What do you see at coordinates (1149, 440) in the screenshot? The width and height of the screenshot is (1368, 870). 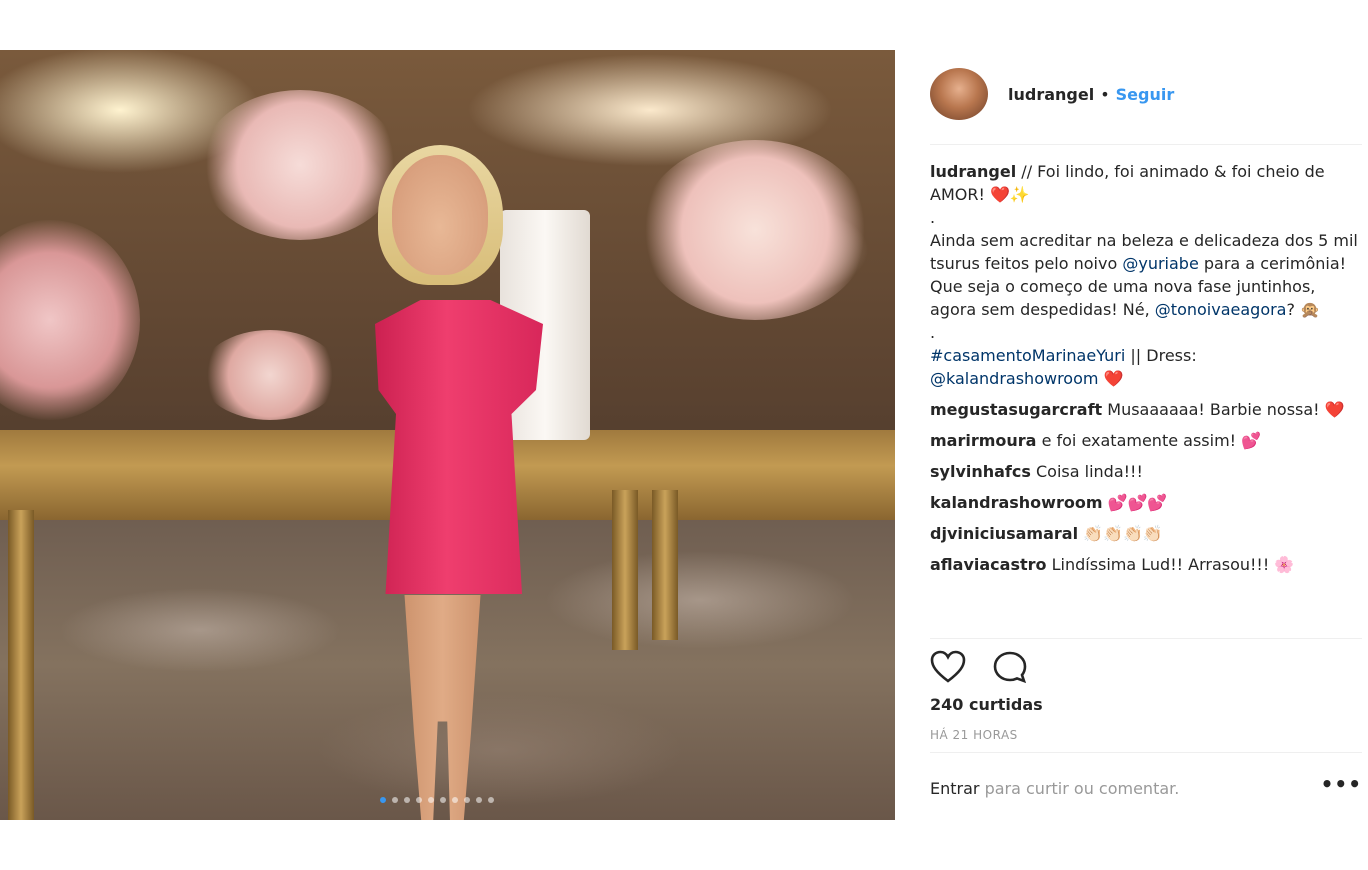 I see `comment-text: e foi exatamente assim! 💕` at bounding box center [1149, 440].